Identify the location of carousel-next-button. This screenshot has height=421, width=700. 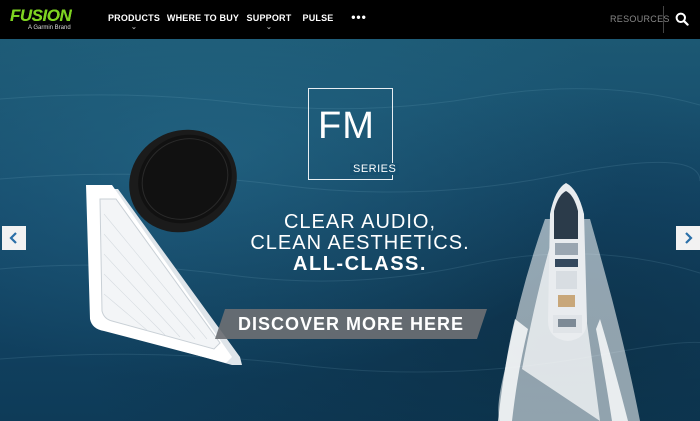
(688, 238).